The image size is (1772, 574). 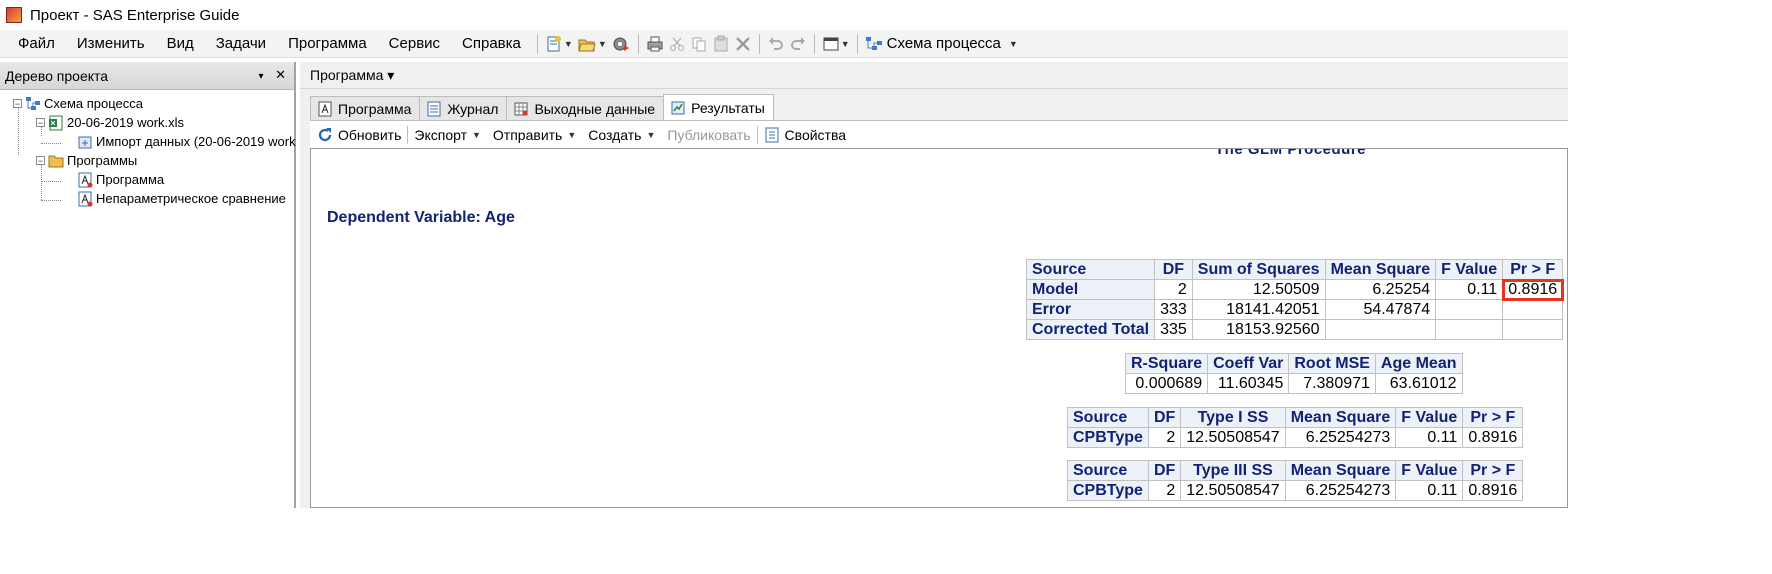 What do you see at coordinates (728, 107) in the screenshot?
I see `tab-label: Результаты` at bounding box center [728, 107].